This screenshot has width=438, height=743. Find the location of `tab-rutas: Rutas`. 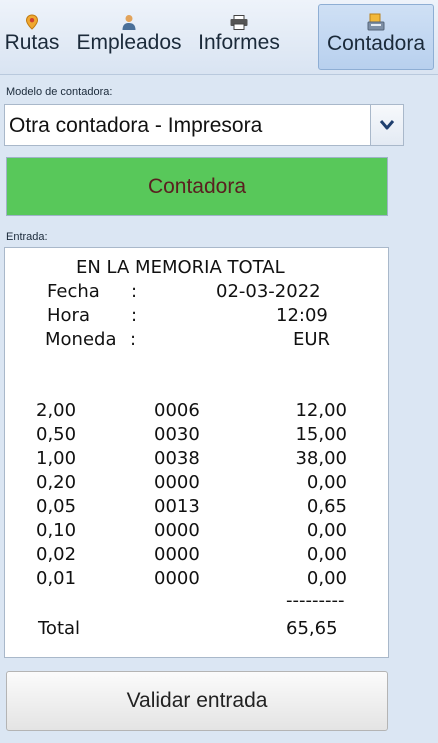

tab-rutas: Rutas is located at coordinates (32, 37).